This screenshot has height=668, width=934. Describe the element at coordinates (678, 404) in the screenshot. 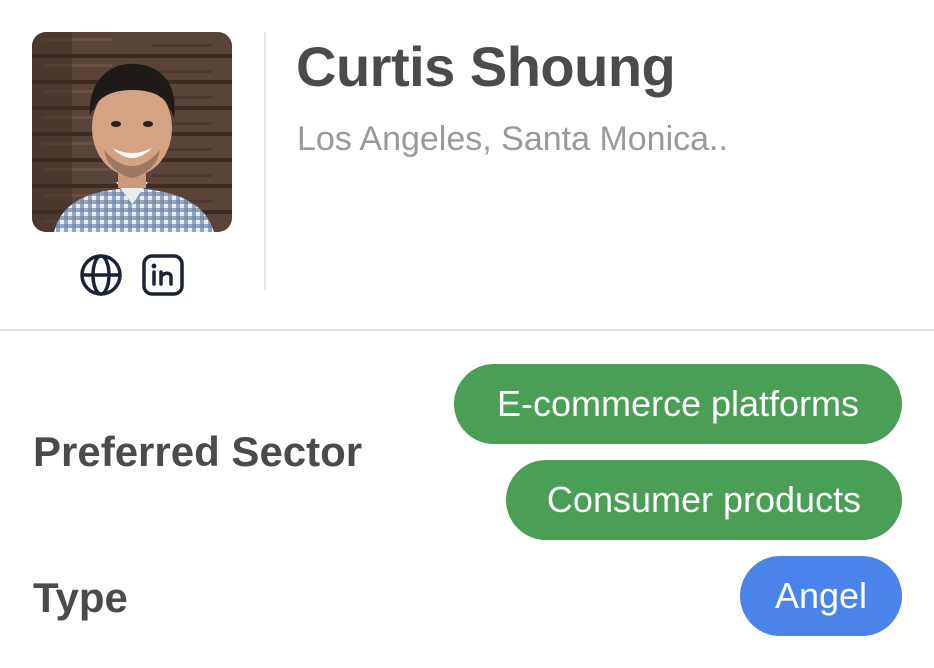

I see `sector-chip: E-commerce platforms` at that location.